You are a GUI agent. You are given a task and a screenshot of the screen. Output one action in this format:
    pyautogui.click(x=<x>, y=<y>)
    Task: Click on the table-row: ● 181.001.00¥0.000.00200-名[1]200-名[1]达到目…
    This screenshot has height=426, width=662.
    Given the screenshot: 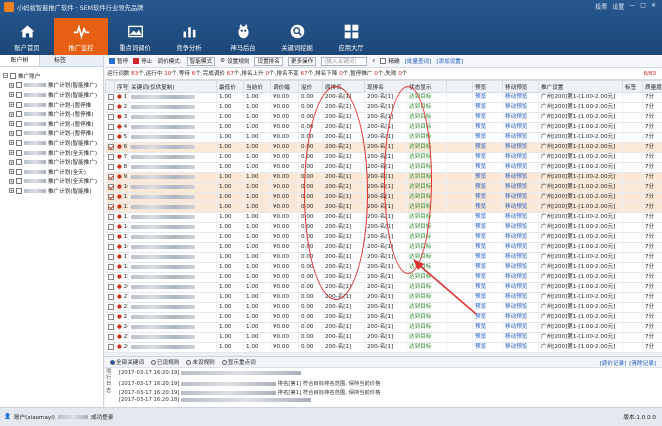 What is the action you would take?
    pyautogui.click(x=383, y=267)
    